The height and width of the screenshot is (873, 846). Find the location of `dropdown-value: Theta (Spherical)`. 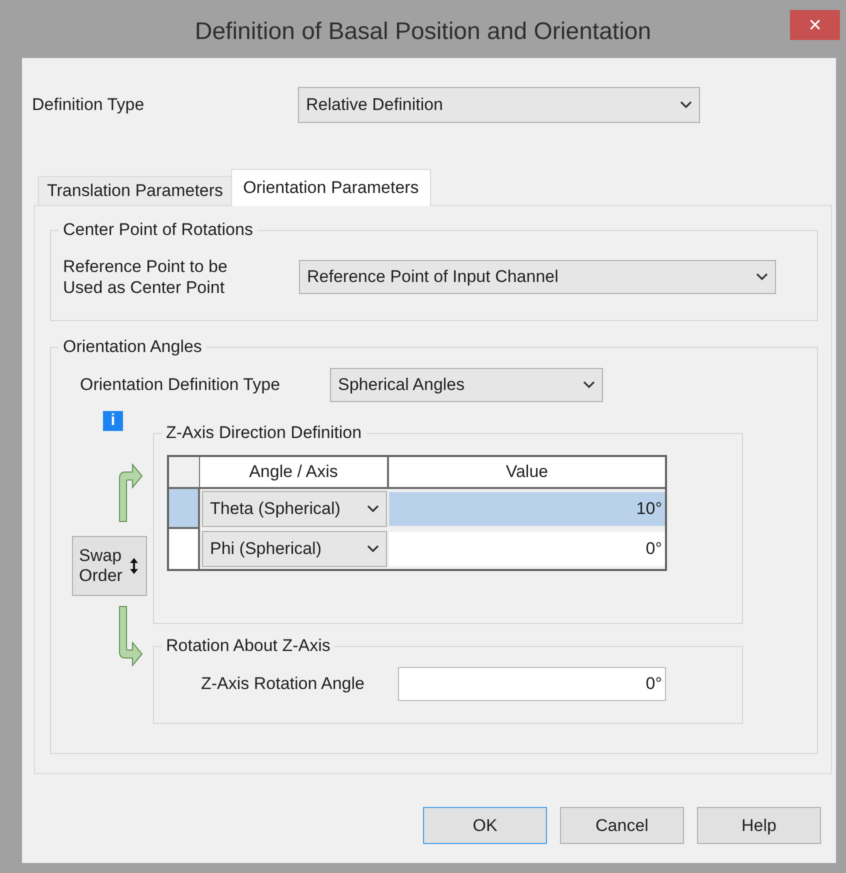

dropdown-value: Theta (Spherical) is located at coordinates (275, 509).